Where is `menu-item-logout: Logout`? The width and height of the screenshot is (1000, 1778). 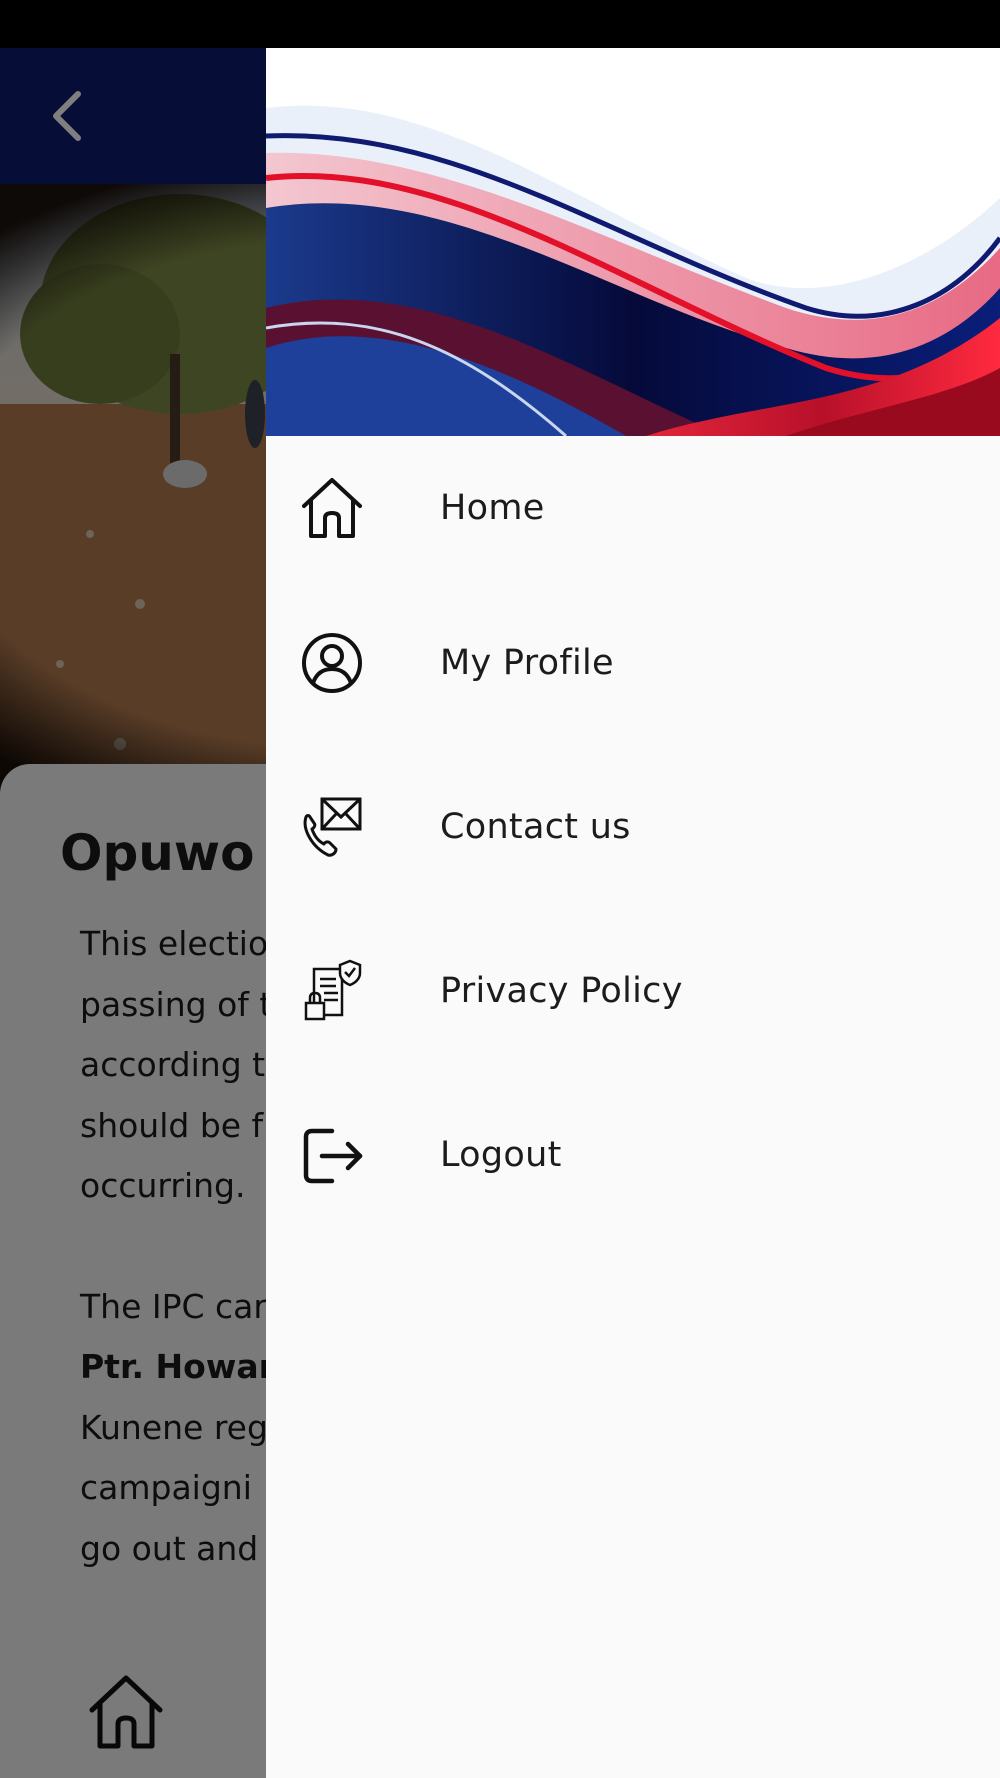 menu-item-logout: Logout is located at coordinates (633, 1155).